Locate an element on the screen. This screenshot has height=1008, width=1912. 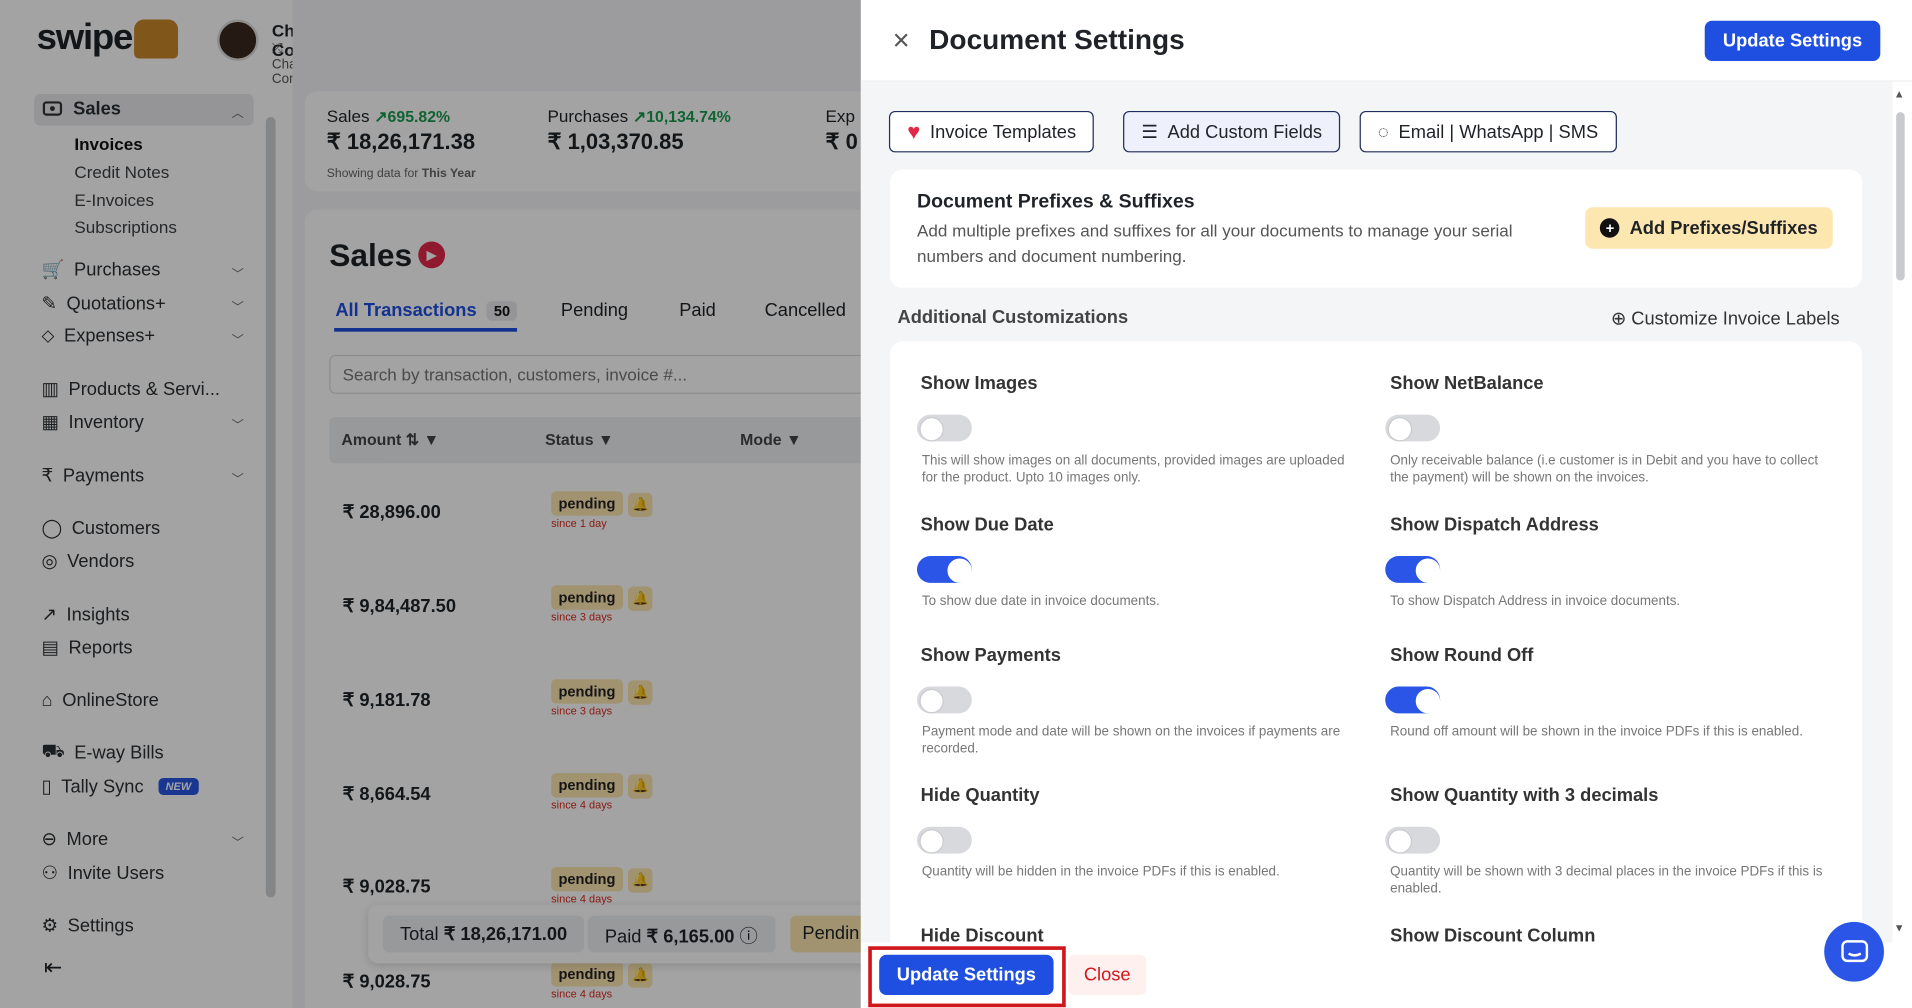
option-title: Show Images is located at coordinates (979, 383).